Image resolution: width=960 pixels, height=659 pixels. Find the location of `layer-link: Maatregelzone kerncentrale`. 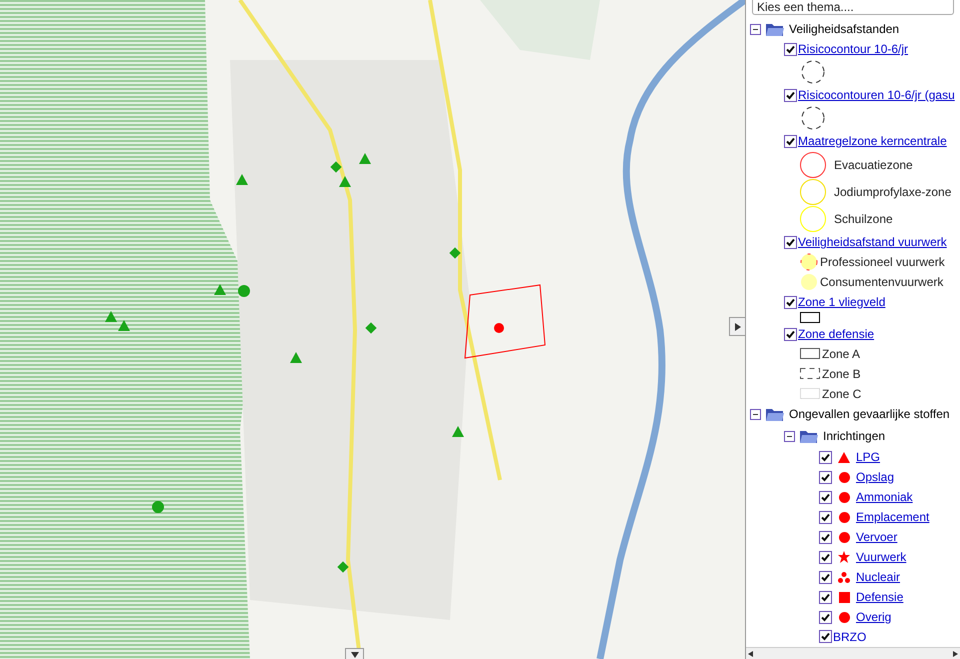

layer-link: Maatregelzone kerncentrale is located at coordinates (872, 141).